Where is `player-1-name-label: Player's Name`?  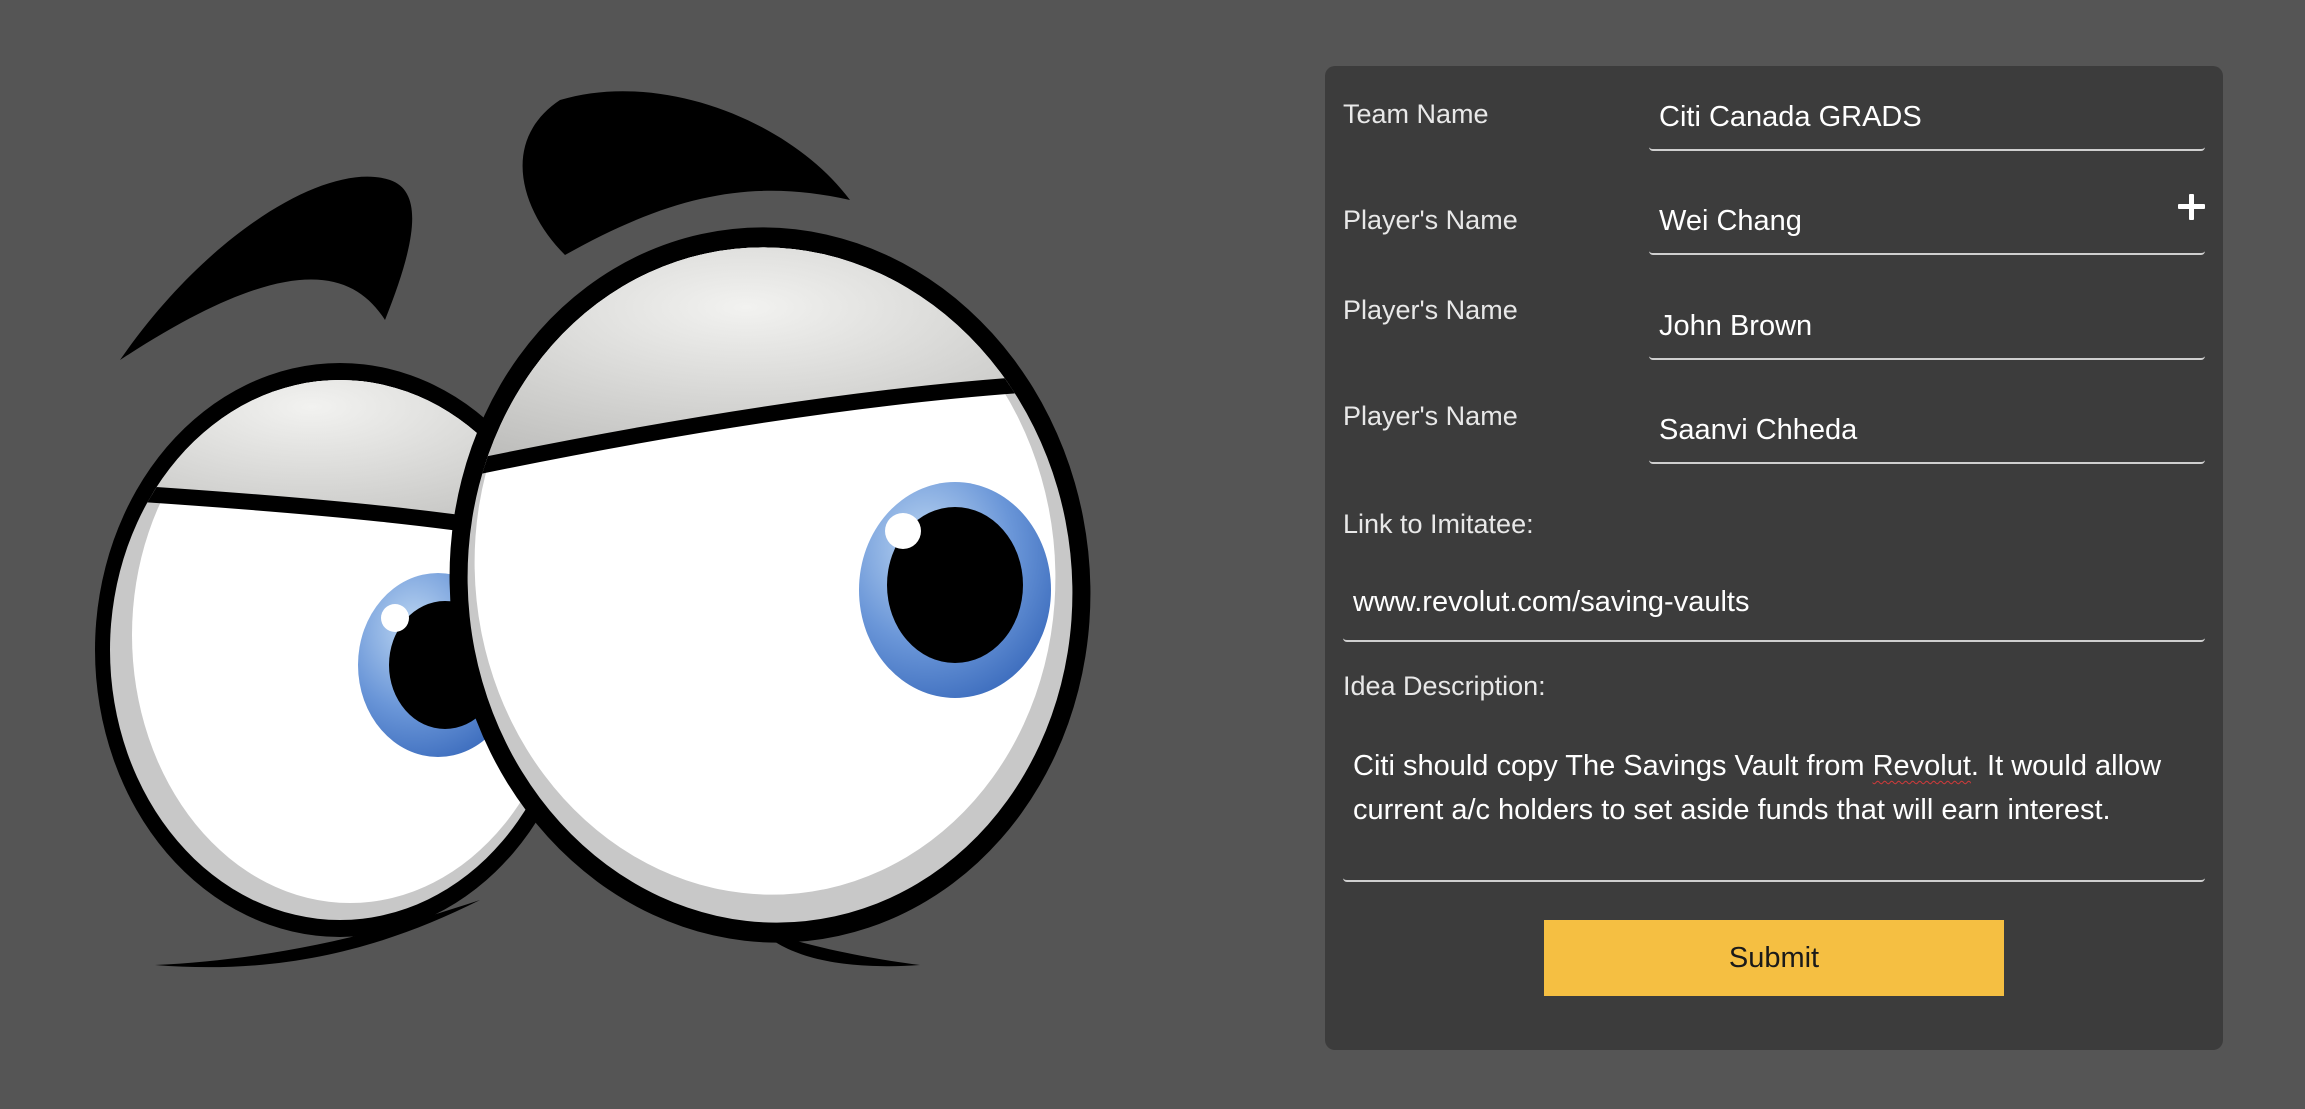
player-1-name-label: Player's Name is located at coordinates (1430, 220).